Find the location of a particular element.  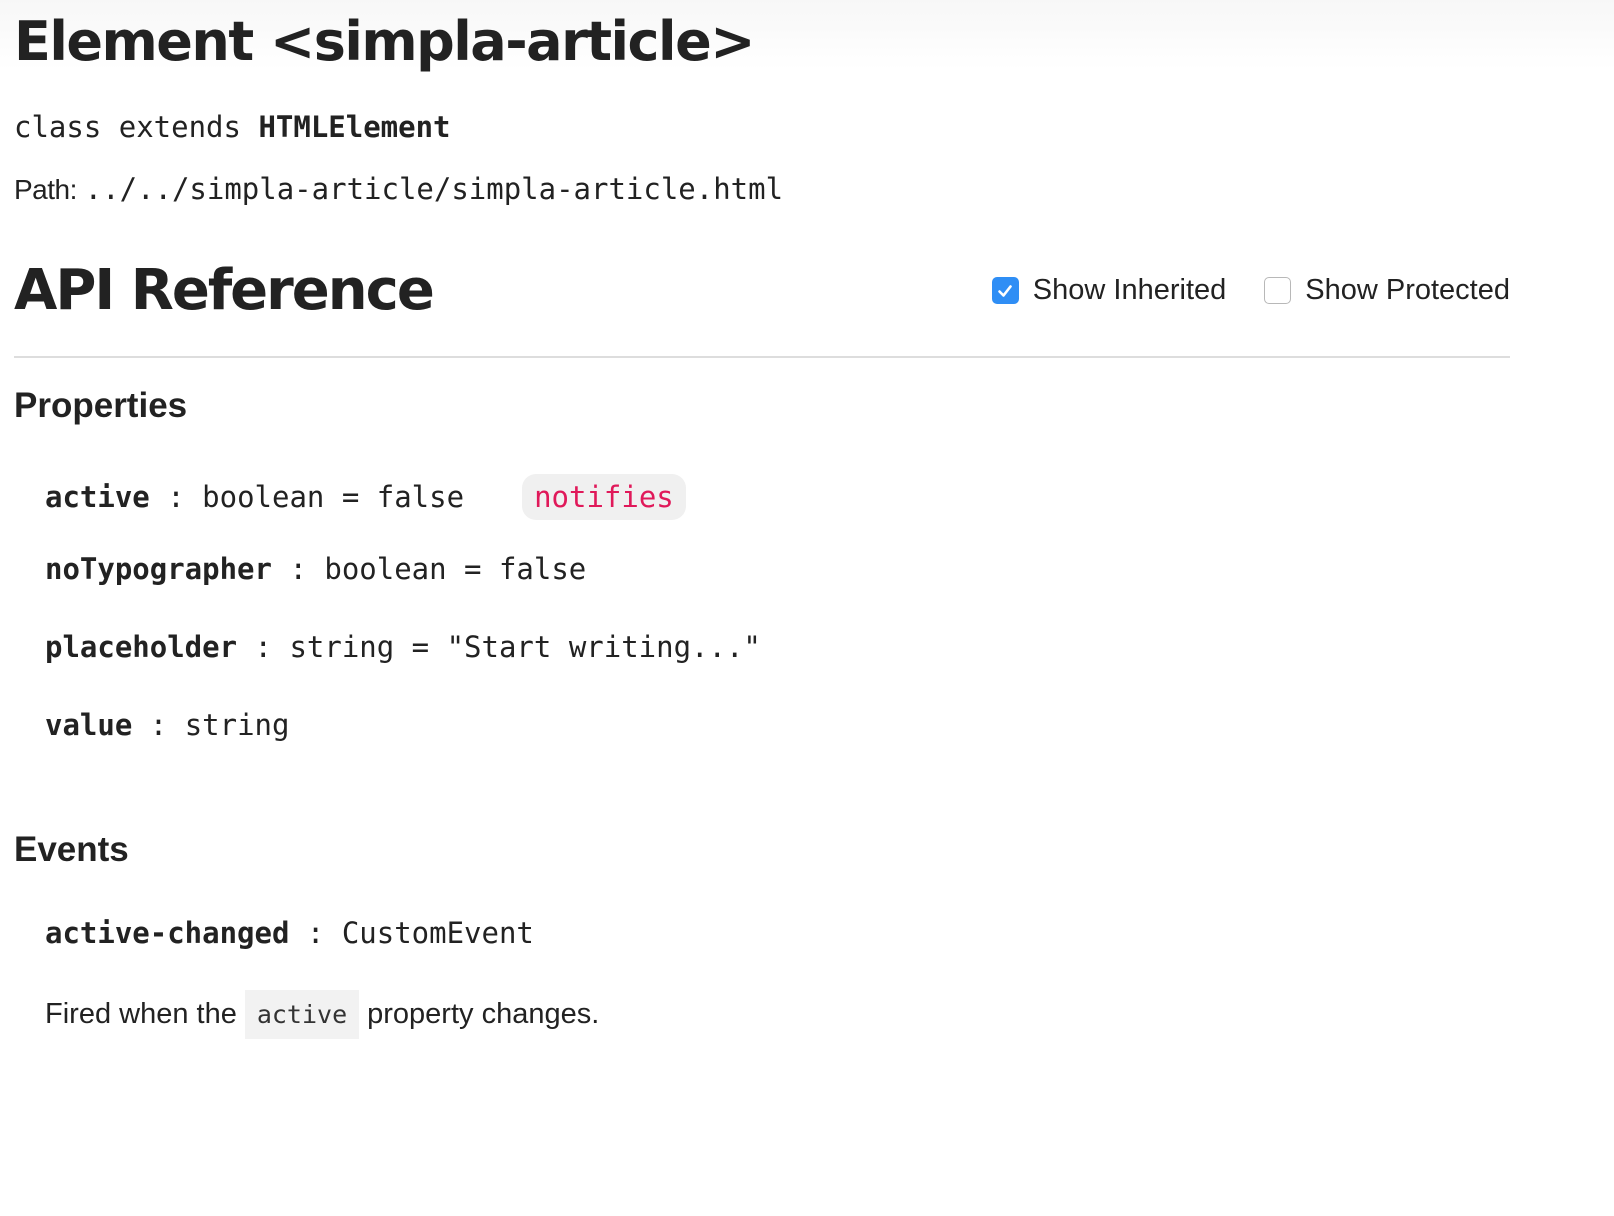

event-type: CustomEvent is located at coordinates (437, 933).